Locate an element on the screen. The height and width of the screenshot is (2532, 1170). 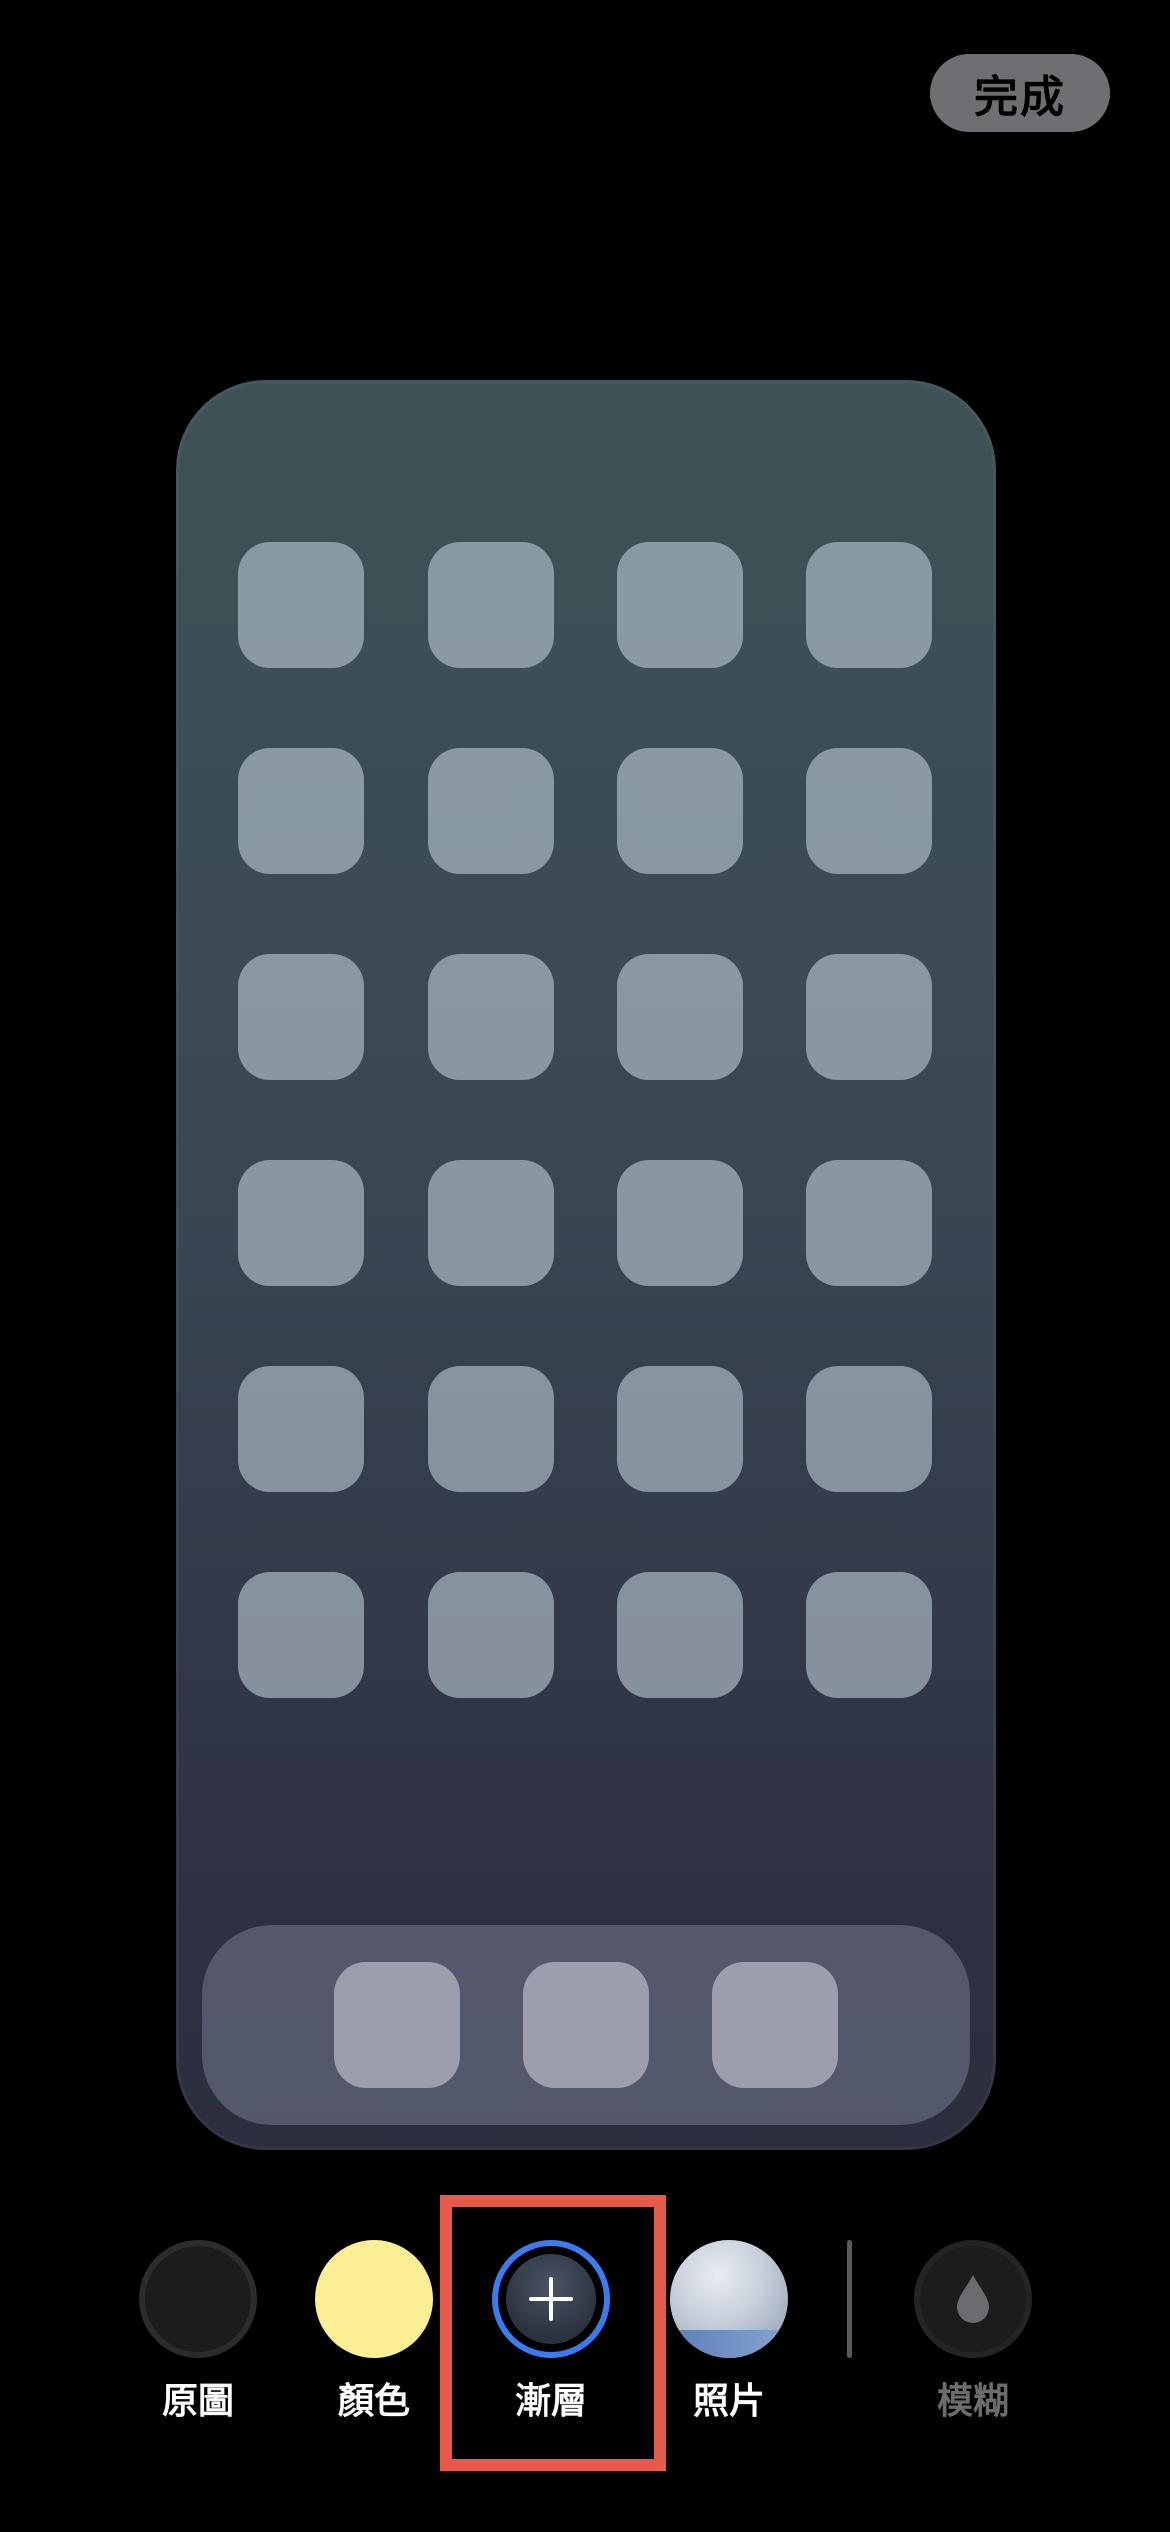
option-original-swatch is located at coordinates (198, 2299).